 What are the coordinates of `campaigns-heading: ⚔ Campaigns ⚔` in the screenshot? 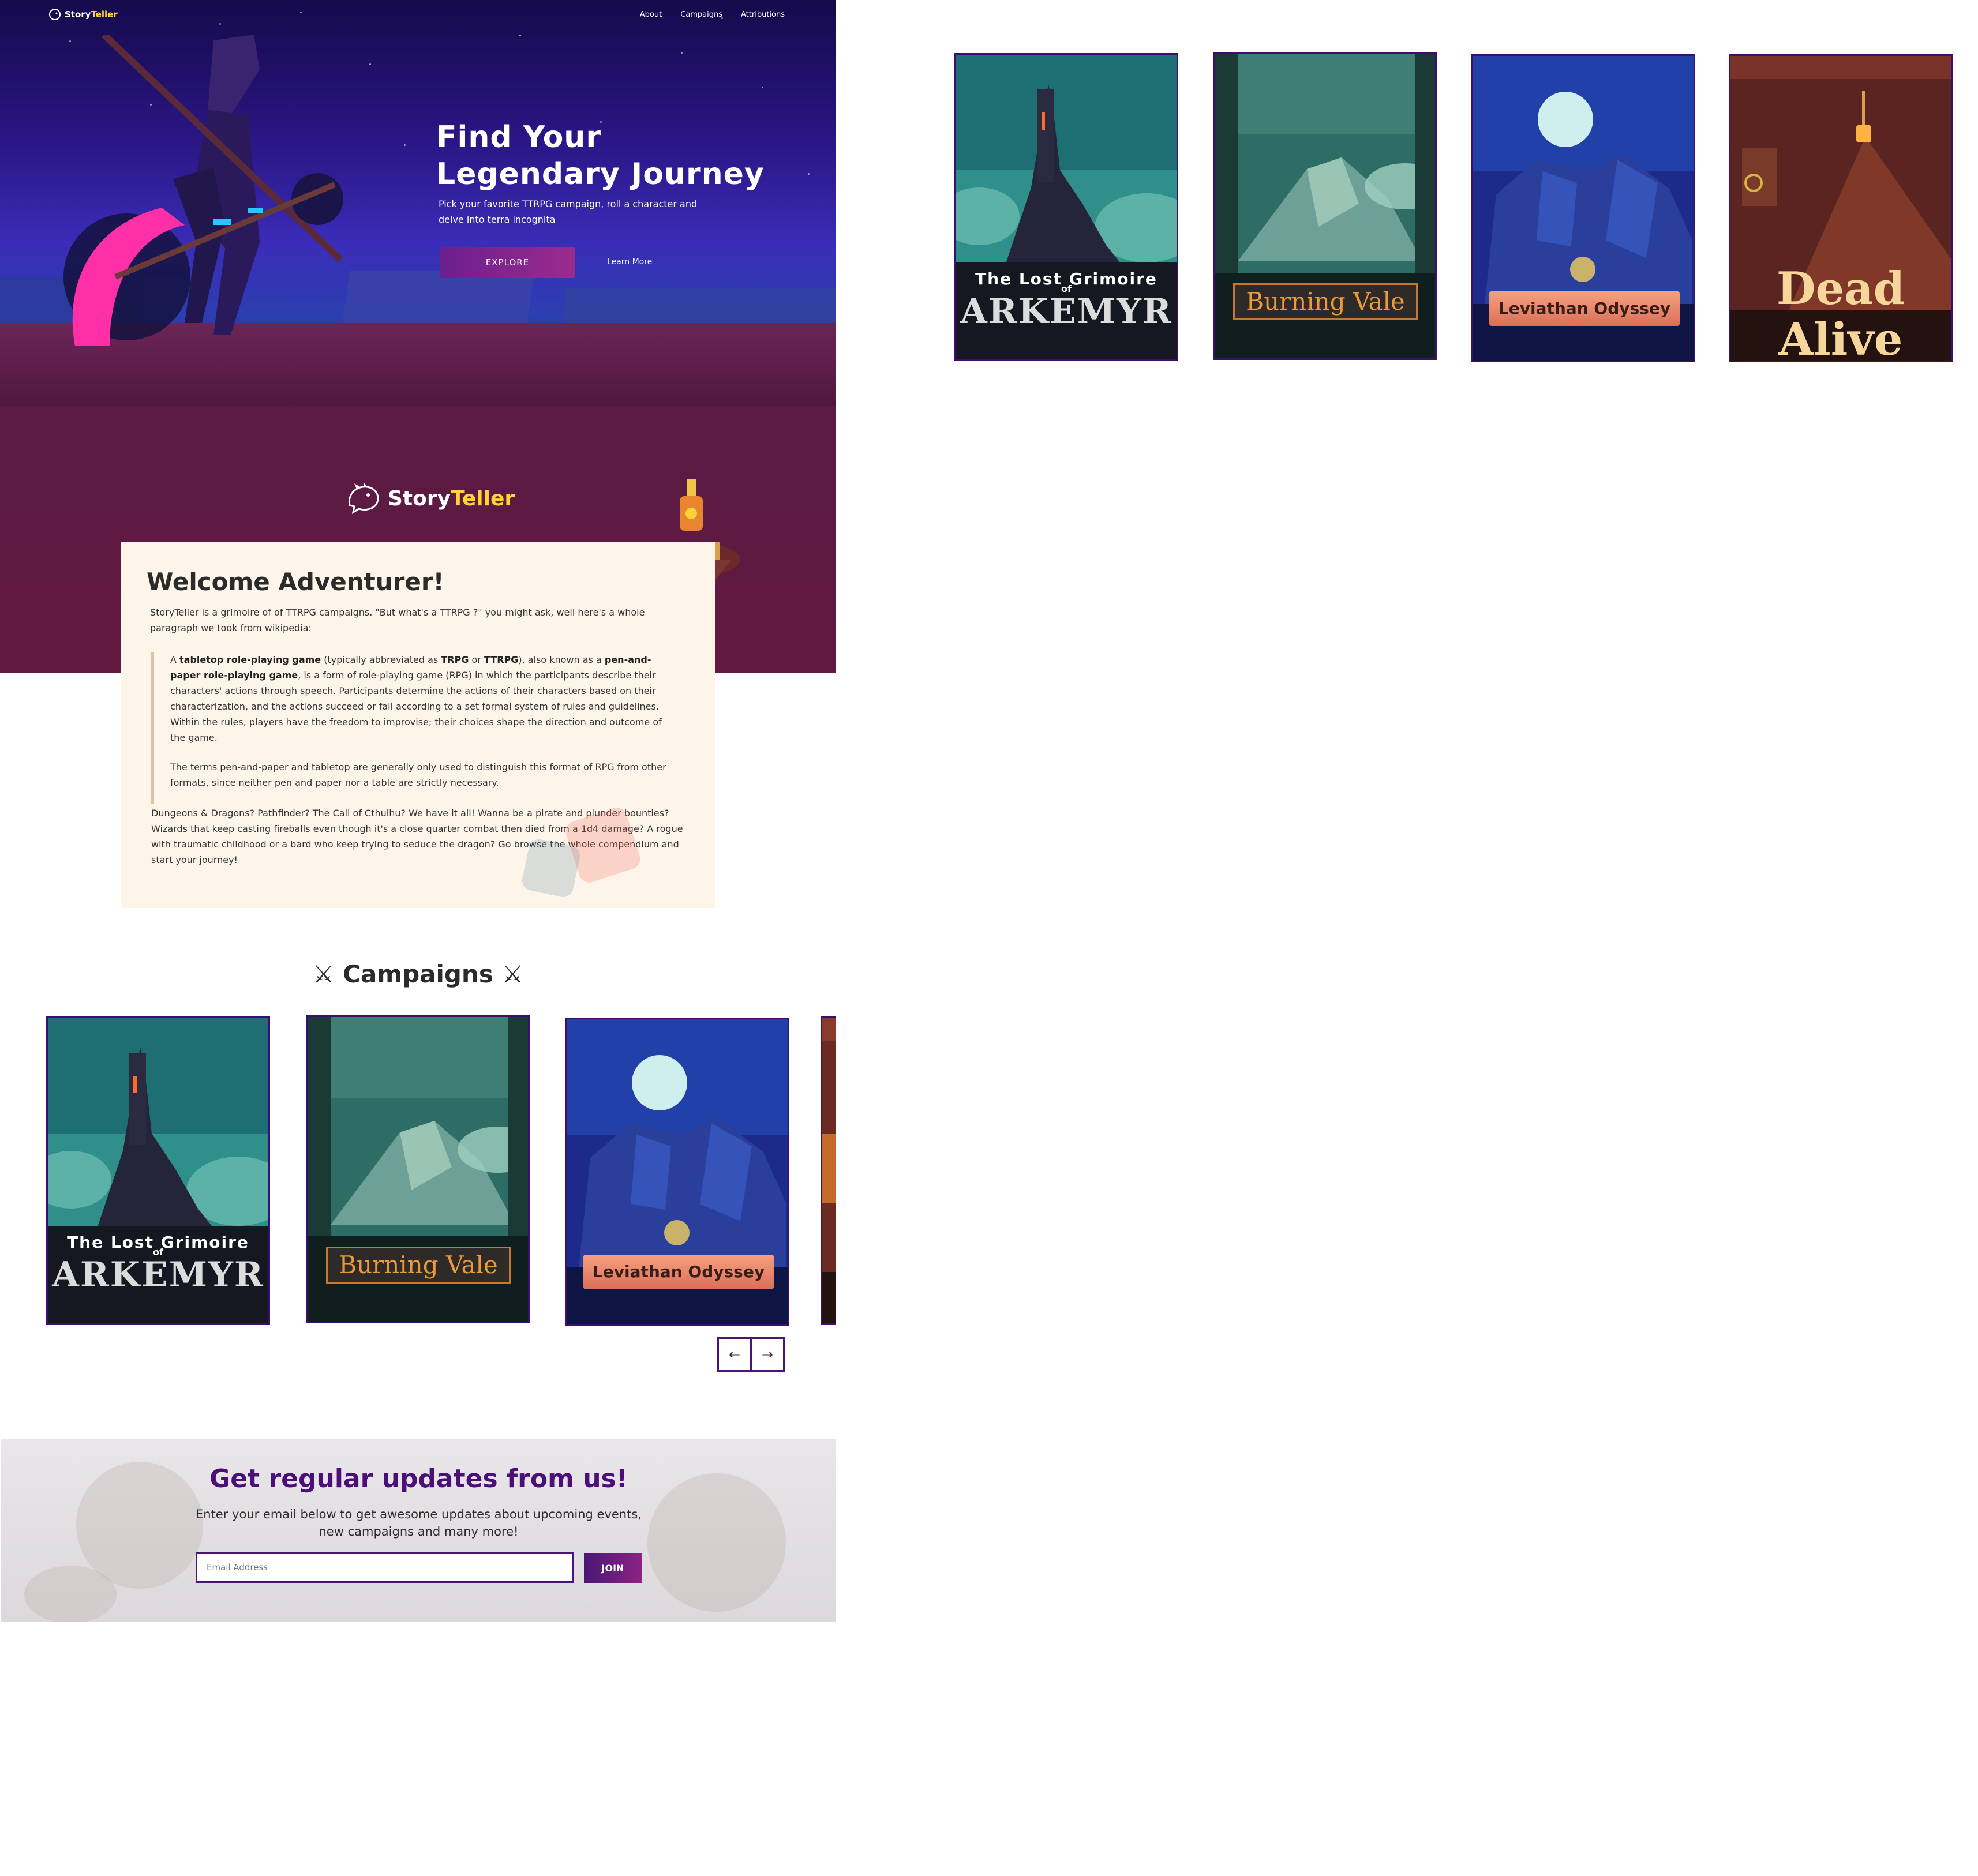 It's located at (418, 974).